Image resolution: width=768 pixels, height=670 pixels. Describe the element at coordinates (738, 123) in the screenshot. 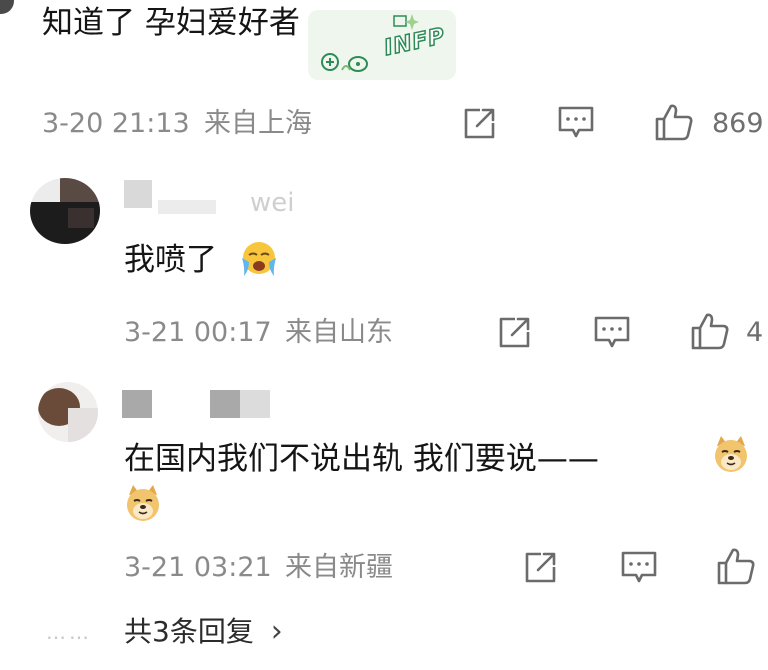

I see `top-comment-like-count: 869` at that location.